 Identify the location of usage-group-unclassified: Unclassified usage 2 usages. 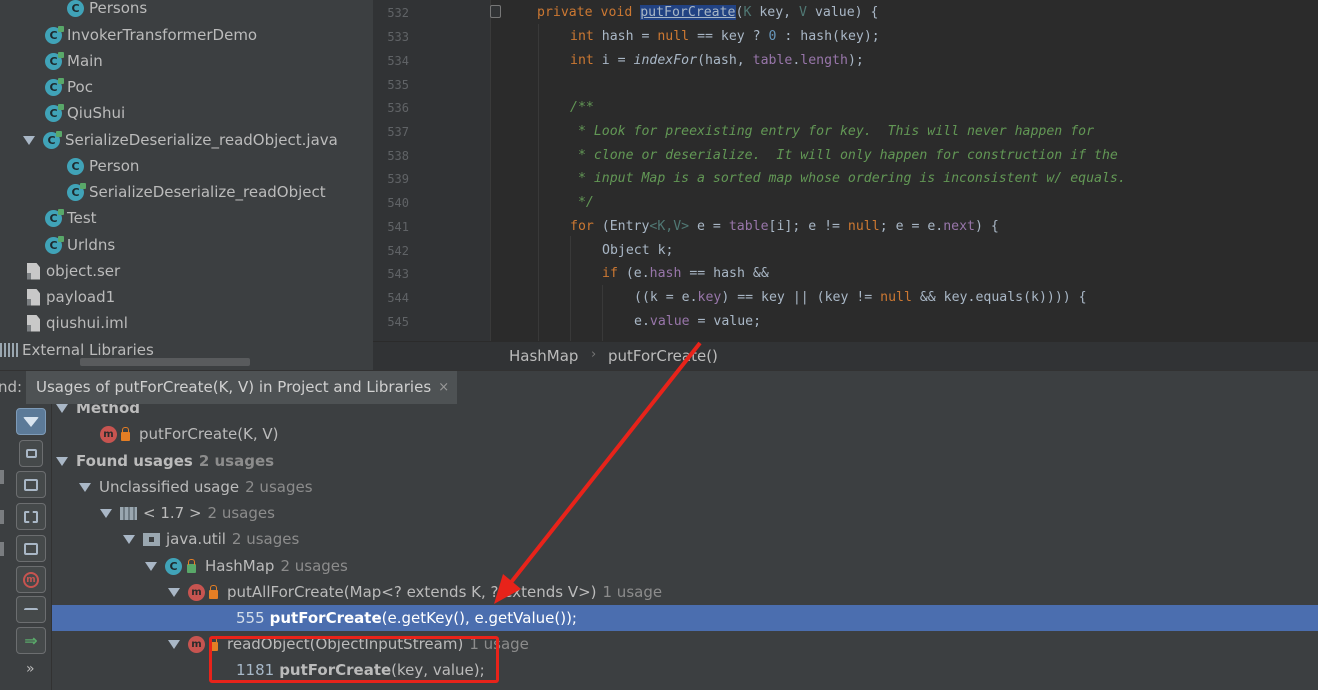
(685, 487).